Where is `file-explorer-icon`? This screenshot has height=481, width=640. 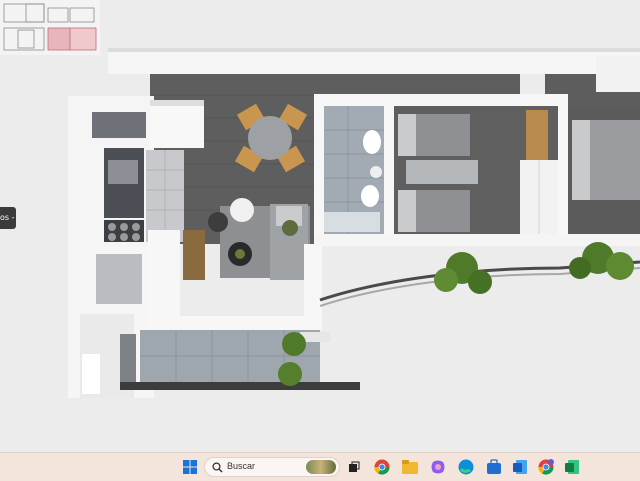
file-explorer-icon is located at coordinates (410, 467).